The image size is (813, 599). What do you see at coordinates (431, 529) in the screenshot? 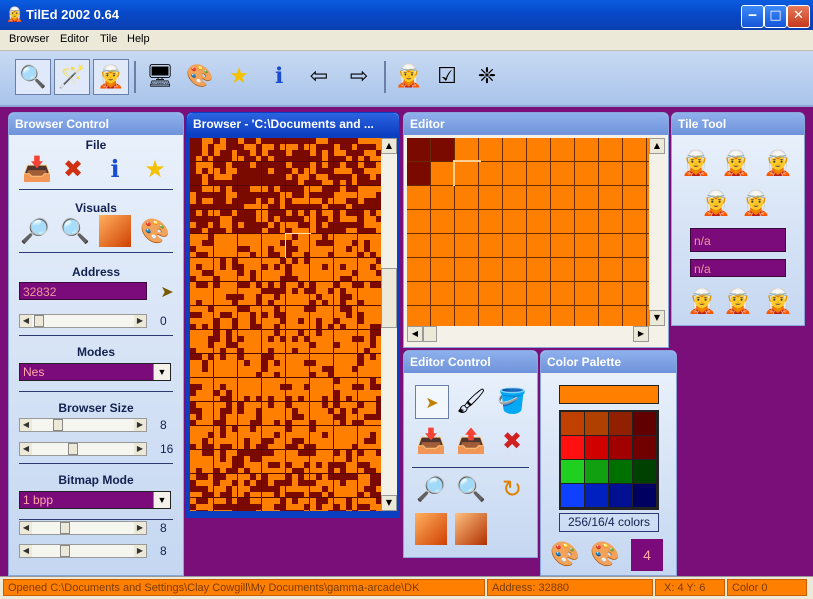
I see `grid-toggle-button` at bounding box center [431, 529].